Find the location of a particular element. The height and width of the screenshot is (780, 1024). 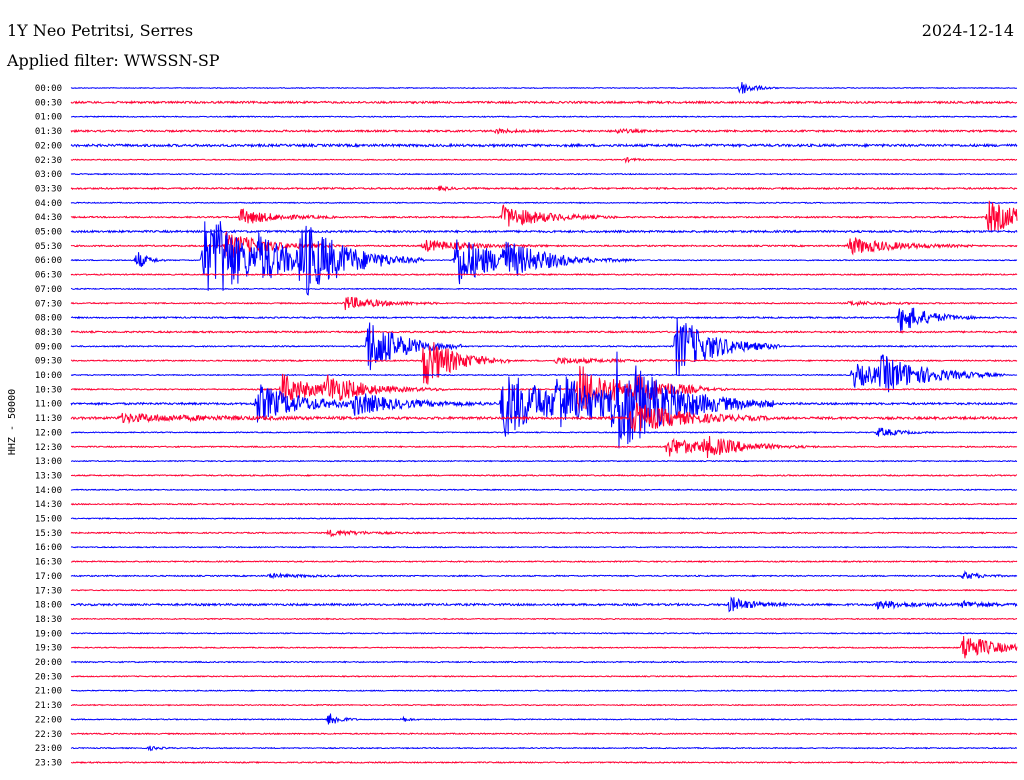

time-label: 23:00 is located at coordinates (48, 749).